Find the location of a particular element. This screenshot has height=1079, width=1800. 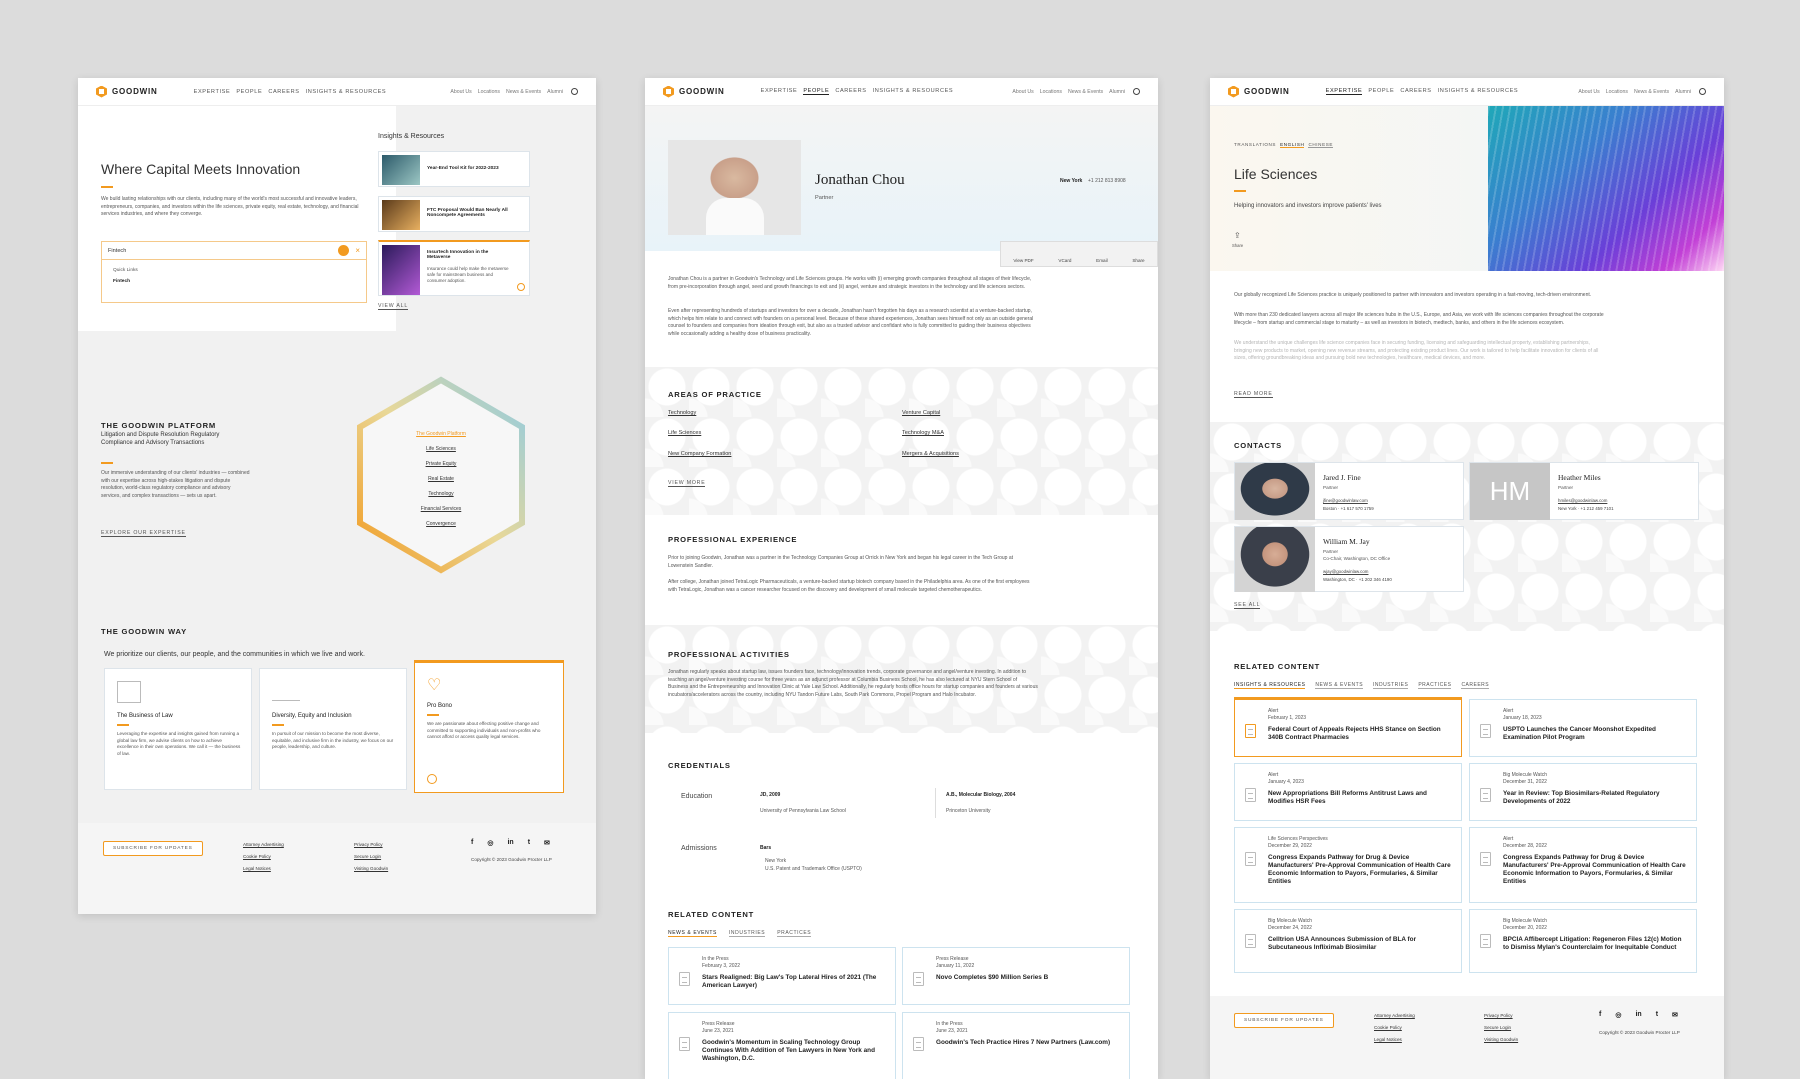

contact-email: jfine@goodwinlaw.com is located at coordinates (1345, 500).